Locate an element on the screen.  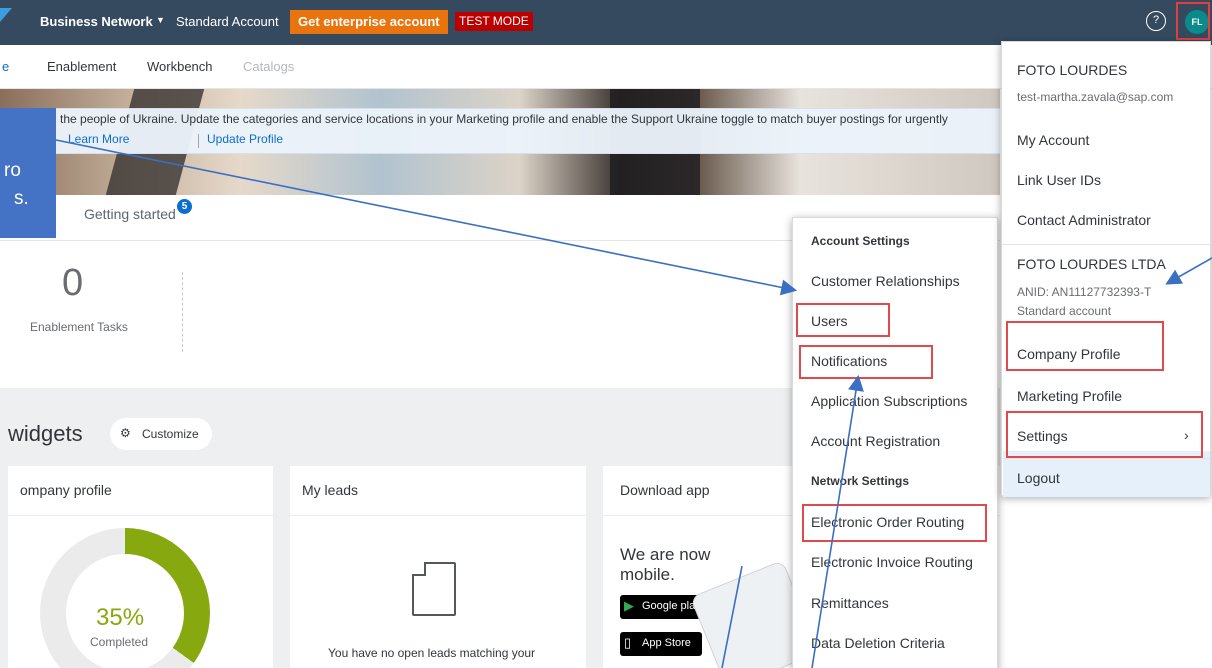
menu-item-link-user-ids: Link User IDs is located at coordinates (1059, 180).